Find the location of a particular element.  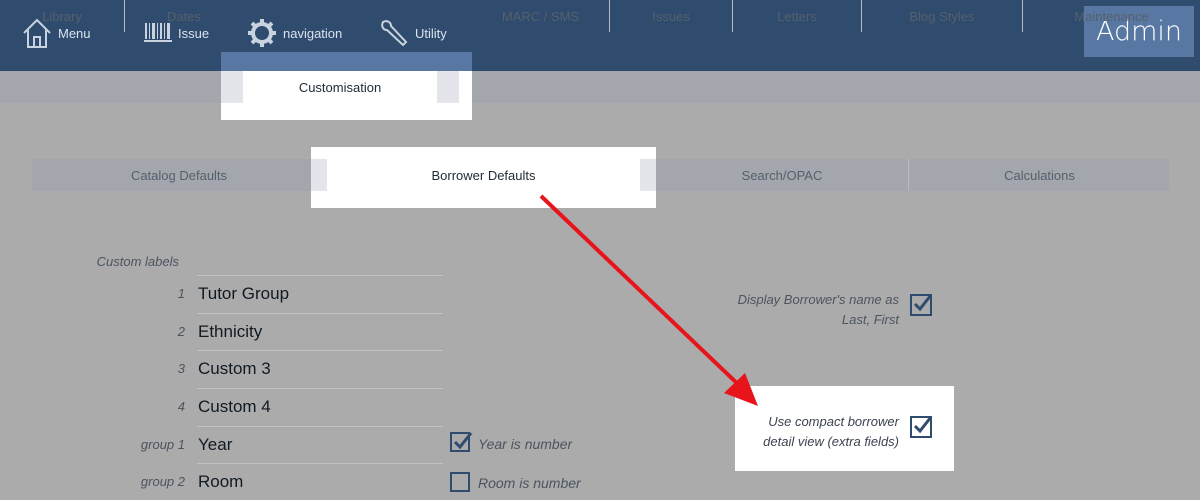

annotation-arrow-icon is located at coordinates (648, 300).